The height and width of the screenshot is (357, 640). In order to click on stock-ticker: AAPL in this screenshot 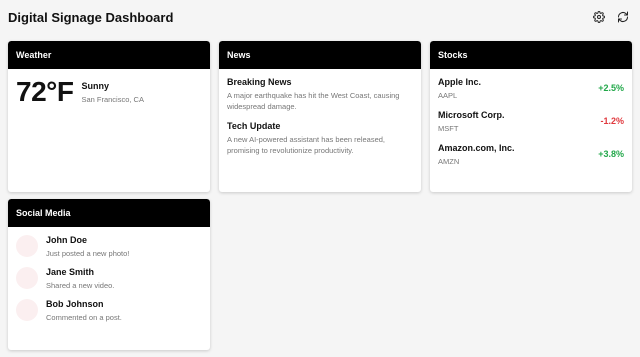, I will do `click(448, 95)`.